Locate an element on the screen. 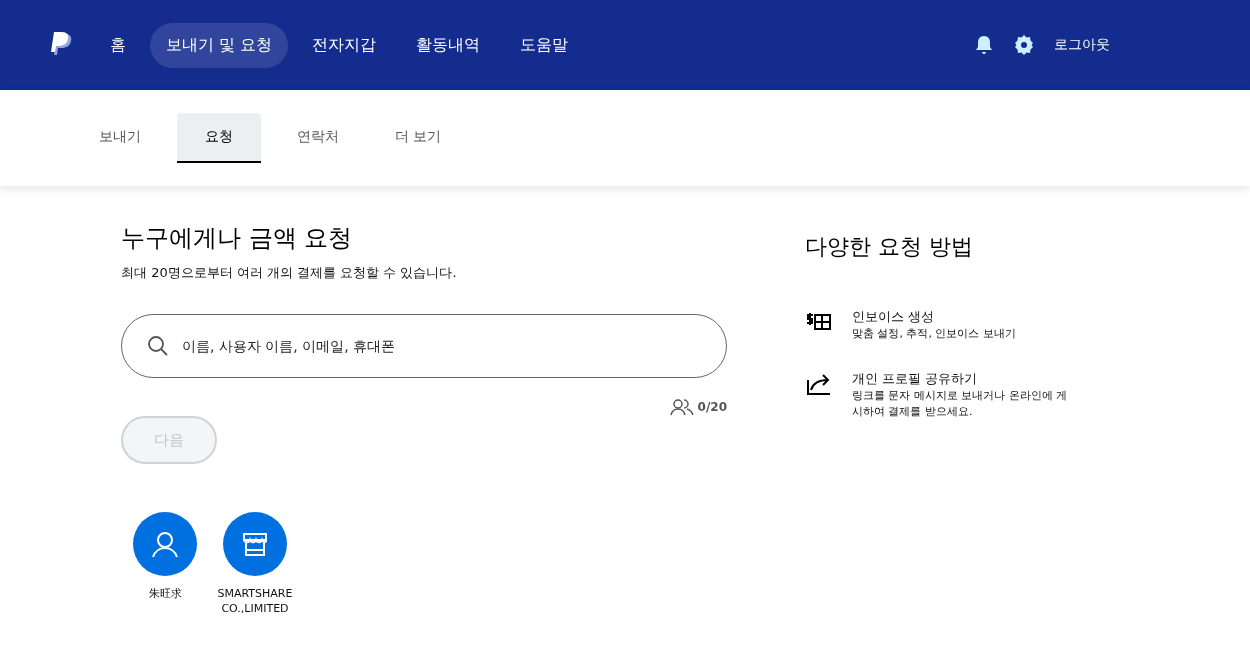  section-heading: 다양한 요청 방법 is located at coordinates (889, 247).